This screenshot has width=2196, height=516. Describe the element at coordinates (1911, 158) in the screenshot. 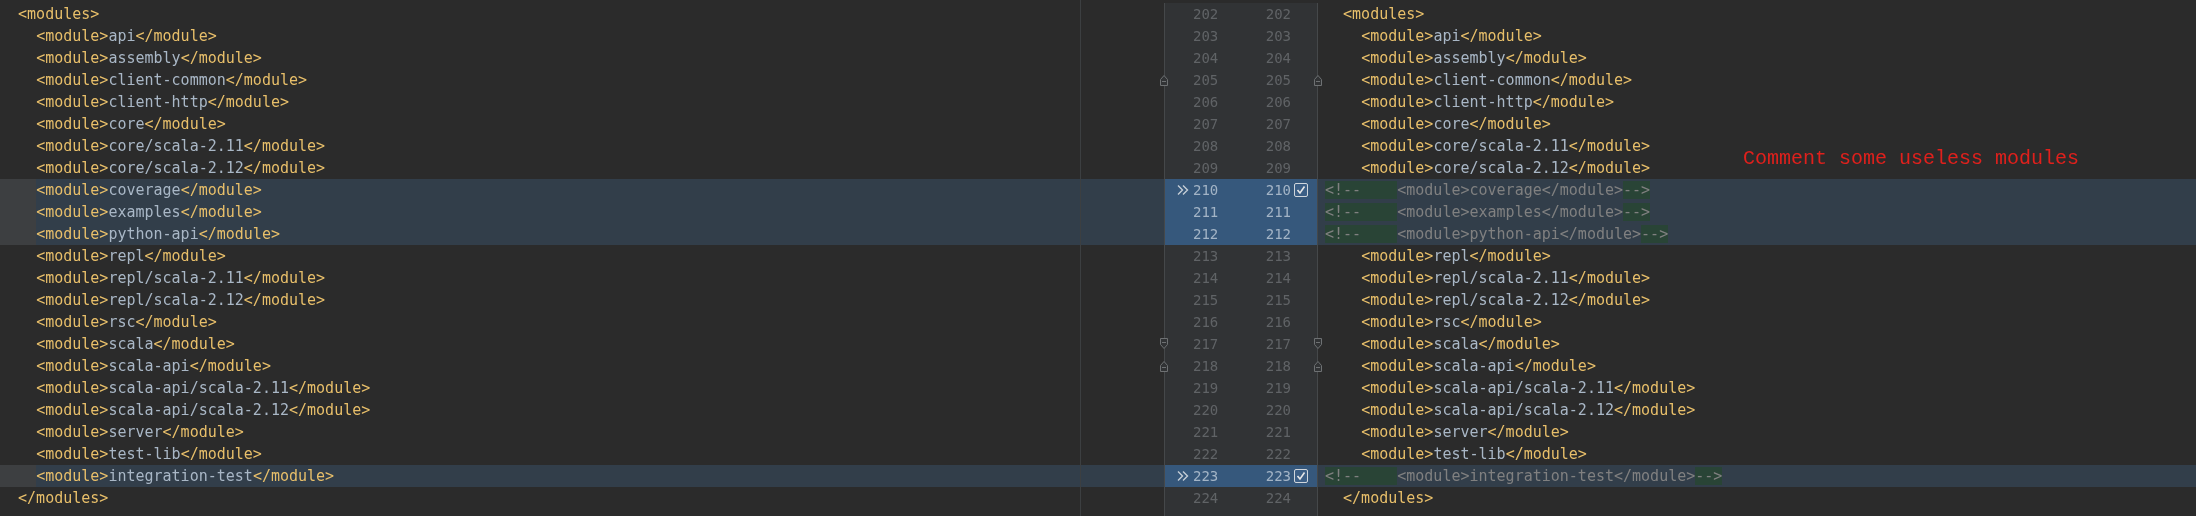

I see `annotation-text: Comment some useless modules` at that location.